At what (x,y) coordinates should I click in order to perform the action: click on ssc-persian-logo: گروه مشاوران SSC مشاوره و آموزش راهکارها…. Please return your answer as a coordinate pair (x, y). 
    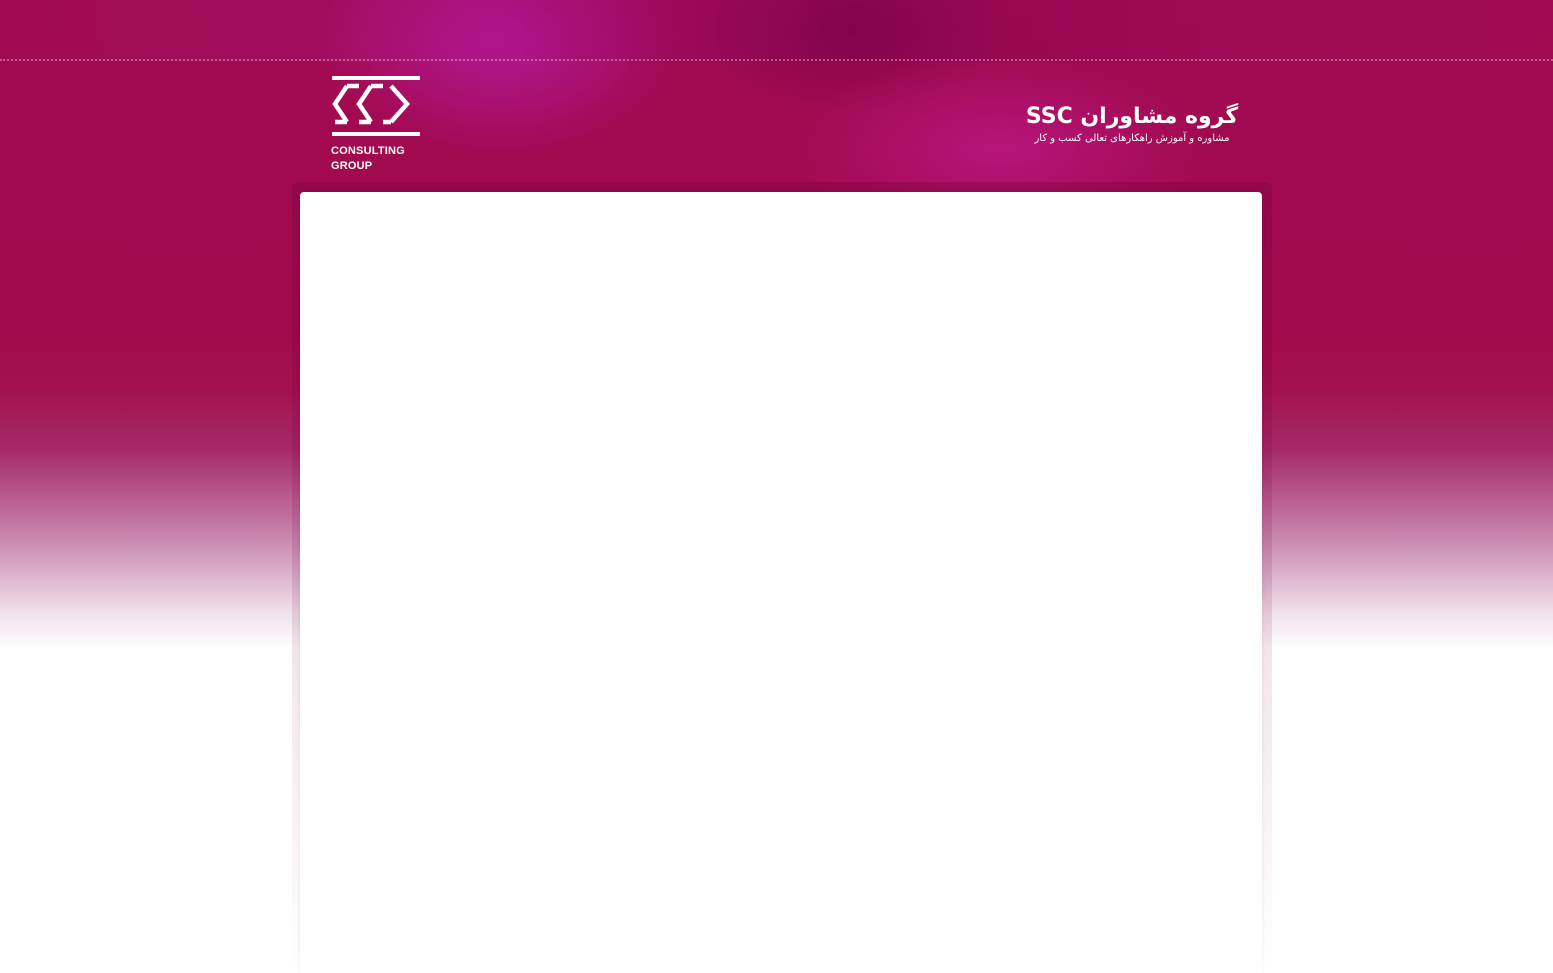
    Looking at the image, I should click on (1132, 124).